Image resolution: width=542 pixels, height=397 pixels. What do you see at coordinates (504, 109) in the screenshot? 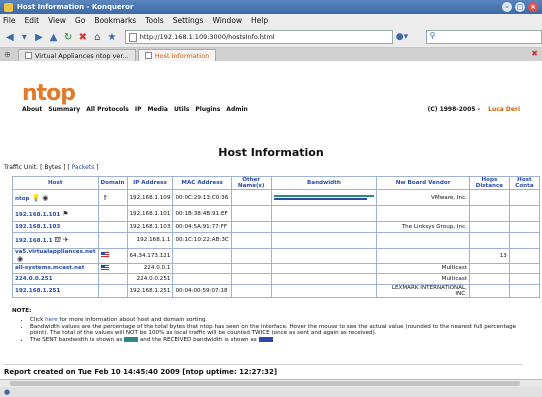
I see `author-link: Luca Deri` at bounding box center [504, 109].